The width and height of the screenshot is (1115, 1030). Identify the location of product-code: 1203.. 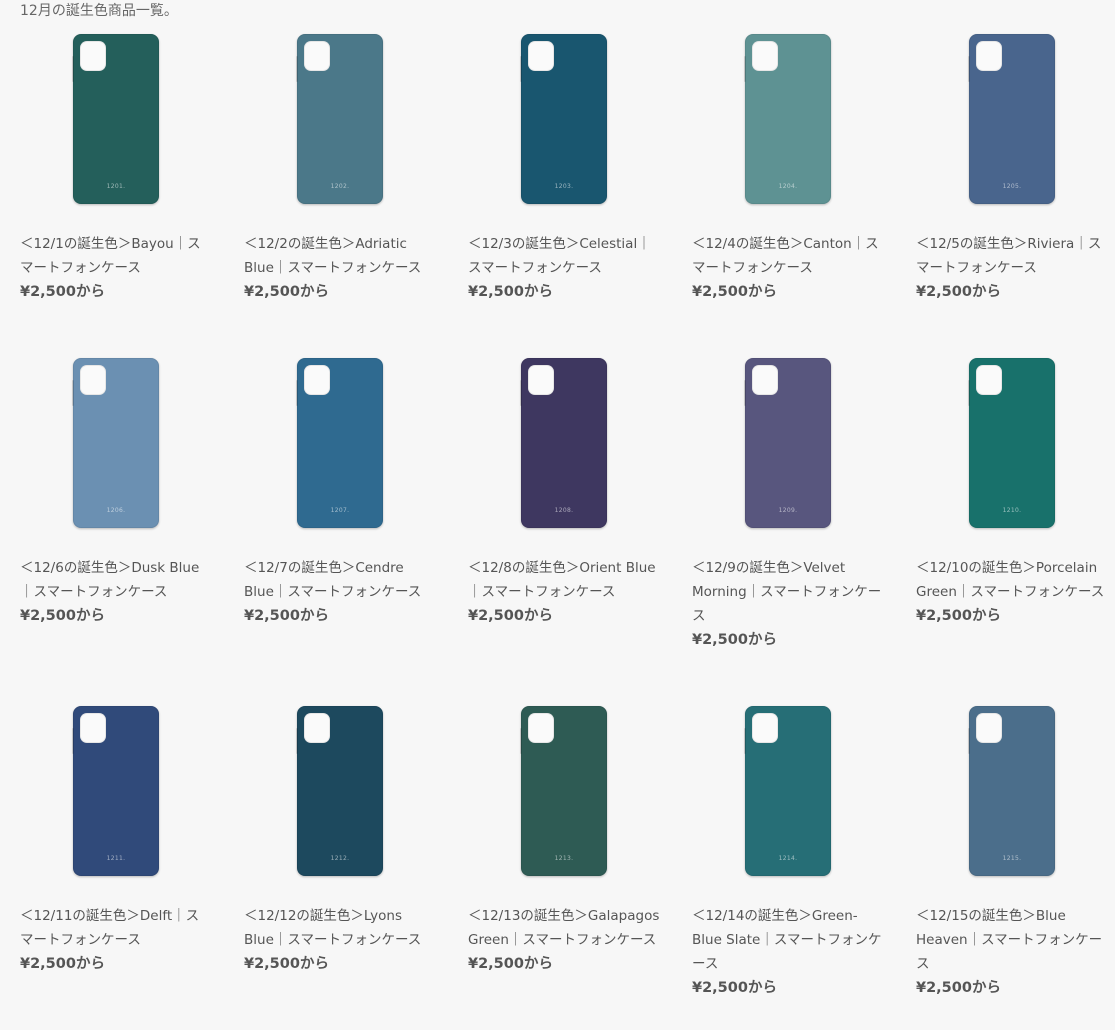
(564, 186).